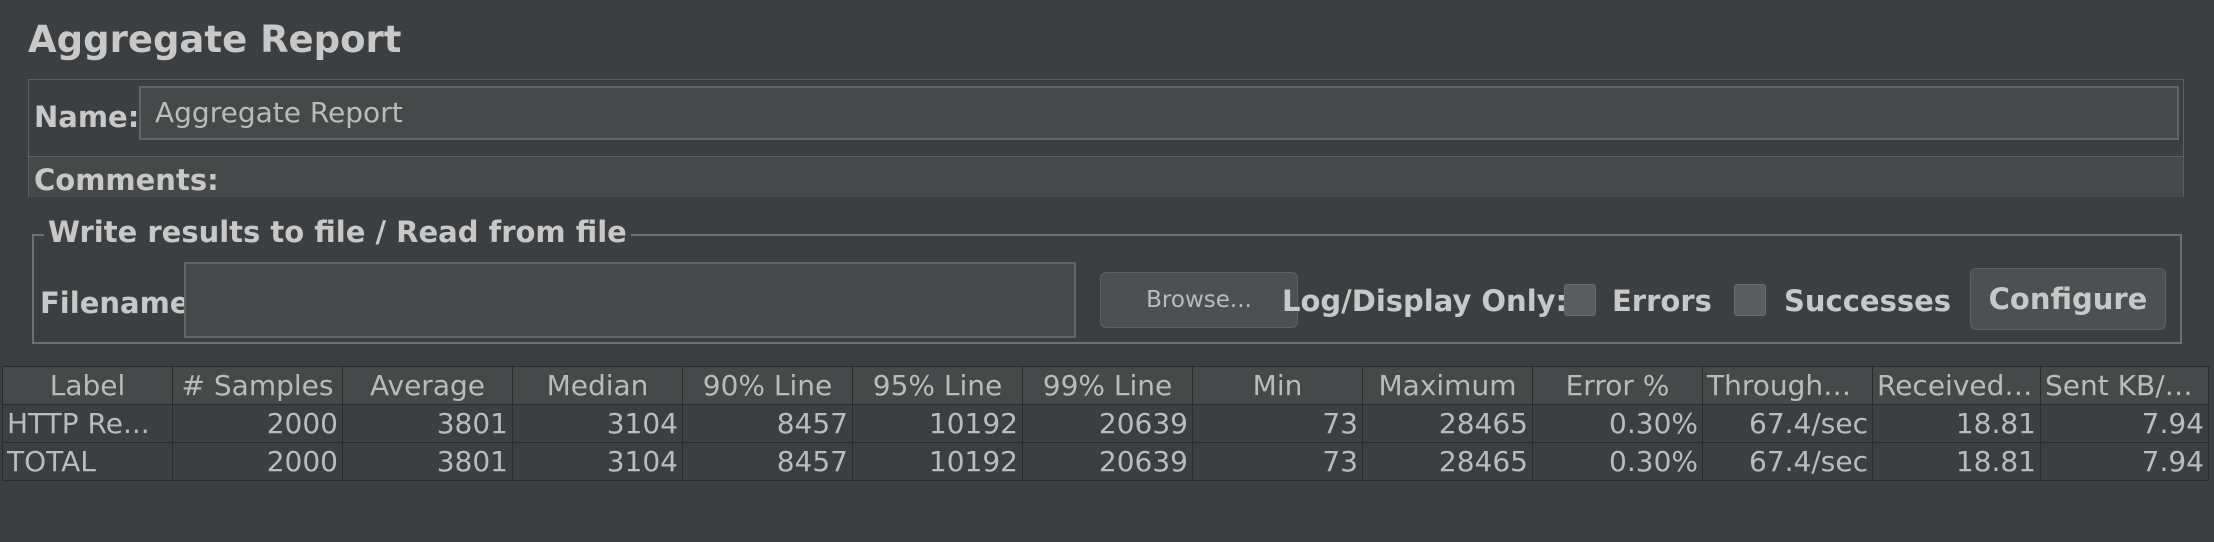 The width and height of the screenshot is (2214, 542). I want to click on file-section-legend: Write results to file / Read from file, so click(337, 232).